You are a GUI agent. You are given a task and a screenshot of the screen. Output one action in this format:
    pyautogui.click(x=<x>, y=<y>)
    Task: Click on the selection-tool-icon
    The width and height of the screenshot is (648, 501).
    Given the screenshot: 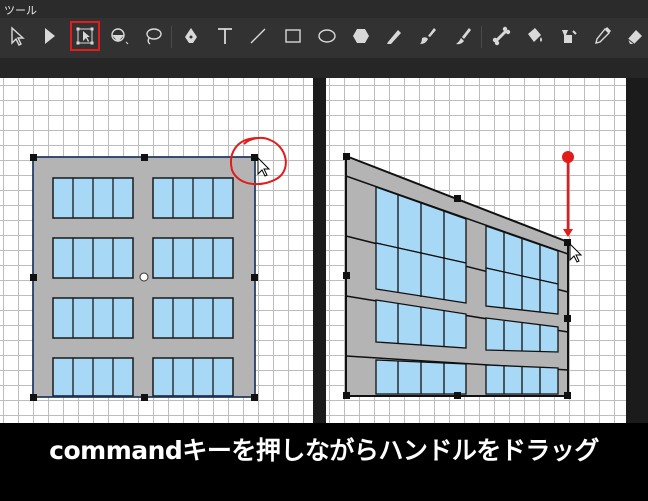 What is the action you would take?
    pyautogui.click(x=17, y=36)
    